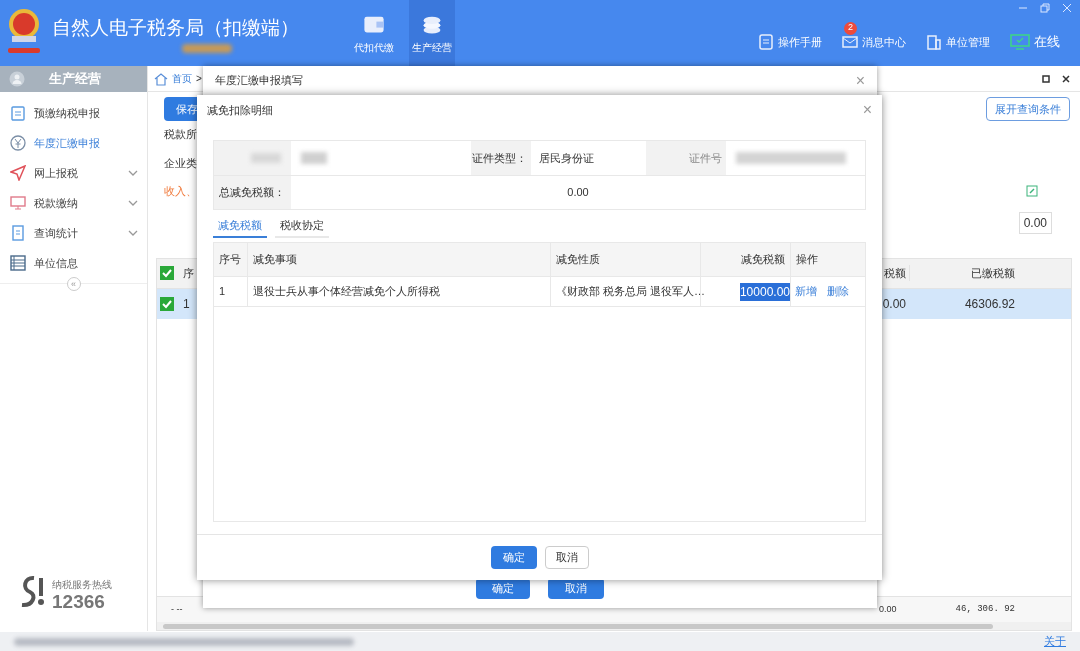 Image resolution: width=1080 pixels, height=651 pixels. What do you see at coordinates (73, 284) in the screenshot?
I see `collapse-button: «` at bounding box center [73, 284].